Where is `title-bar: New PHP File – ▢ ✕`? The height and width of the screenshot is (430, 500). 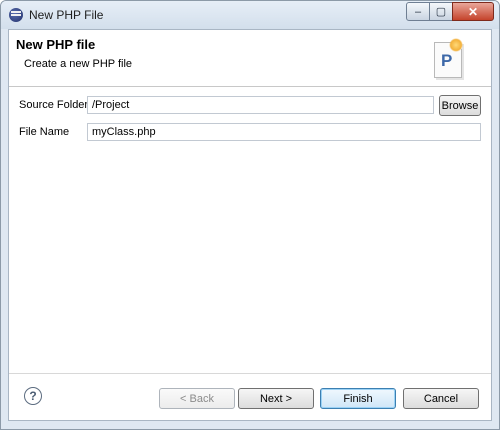 title-bar: New PHP File – ▢ ✕ is located at coordinates (250, 15).